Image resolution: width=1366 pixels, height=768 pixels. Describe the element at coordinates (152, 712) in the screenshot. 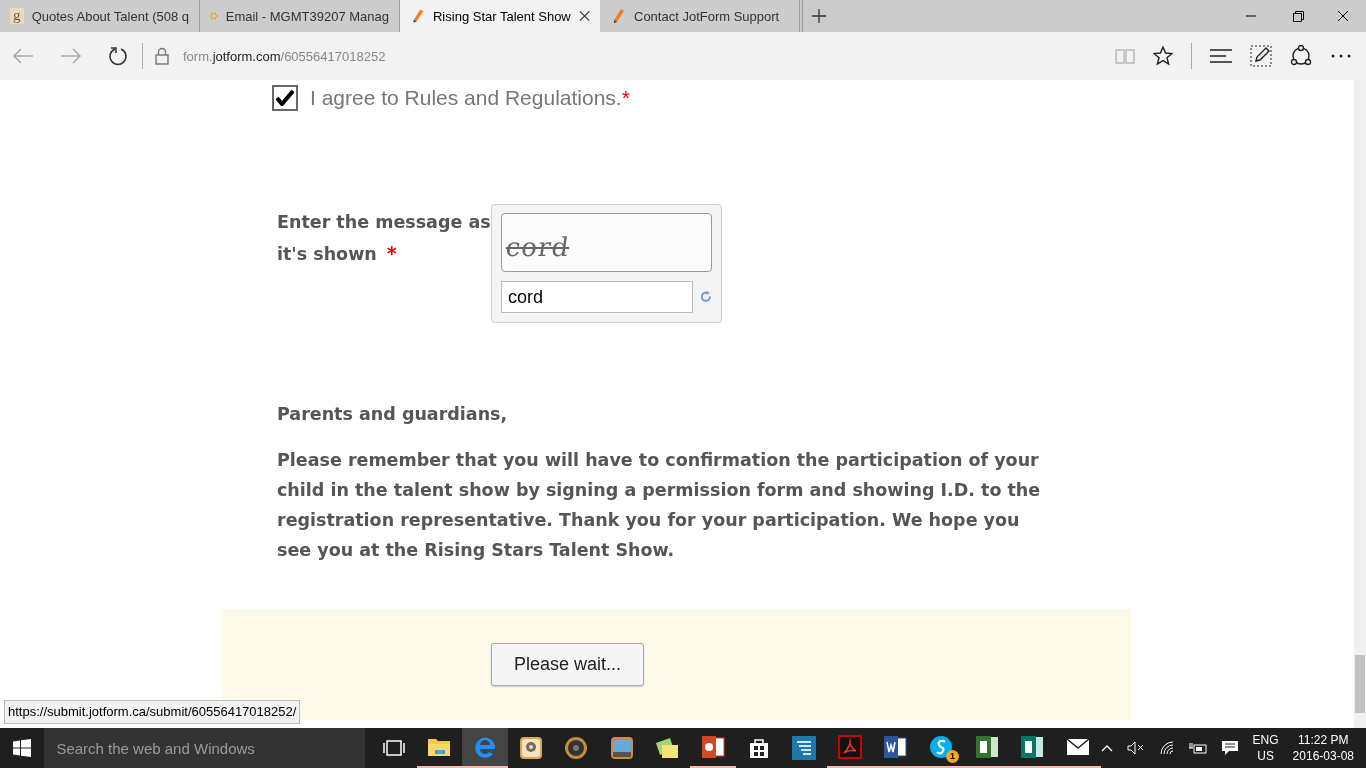

I see `status-url: https://submit.jotform.ca/submit/60556417018252/` at that location.